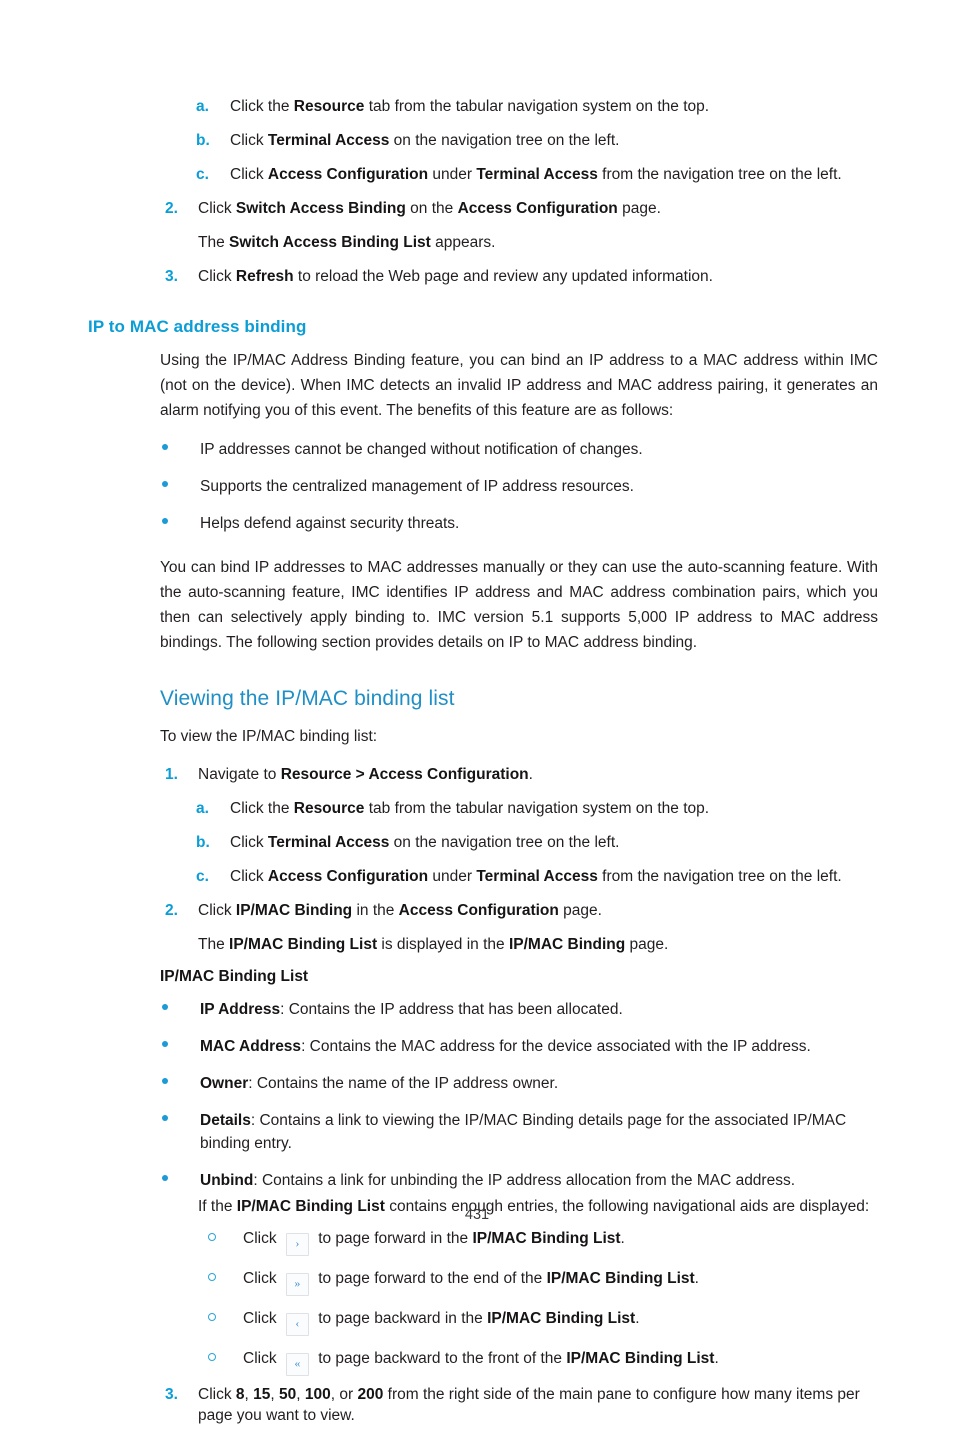  I want to click on section-heading-viewing-binding-list: Viewing the IP/MAC binding list, so click(307, 698).